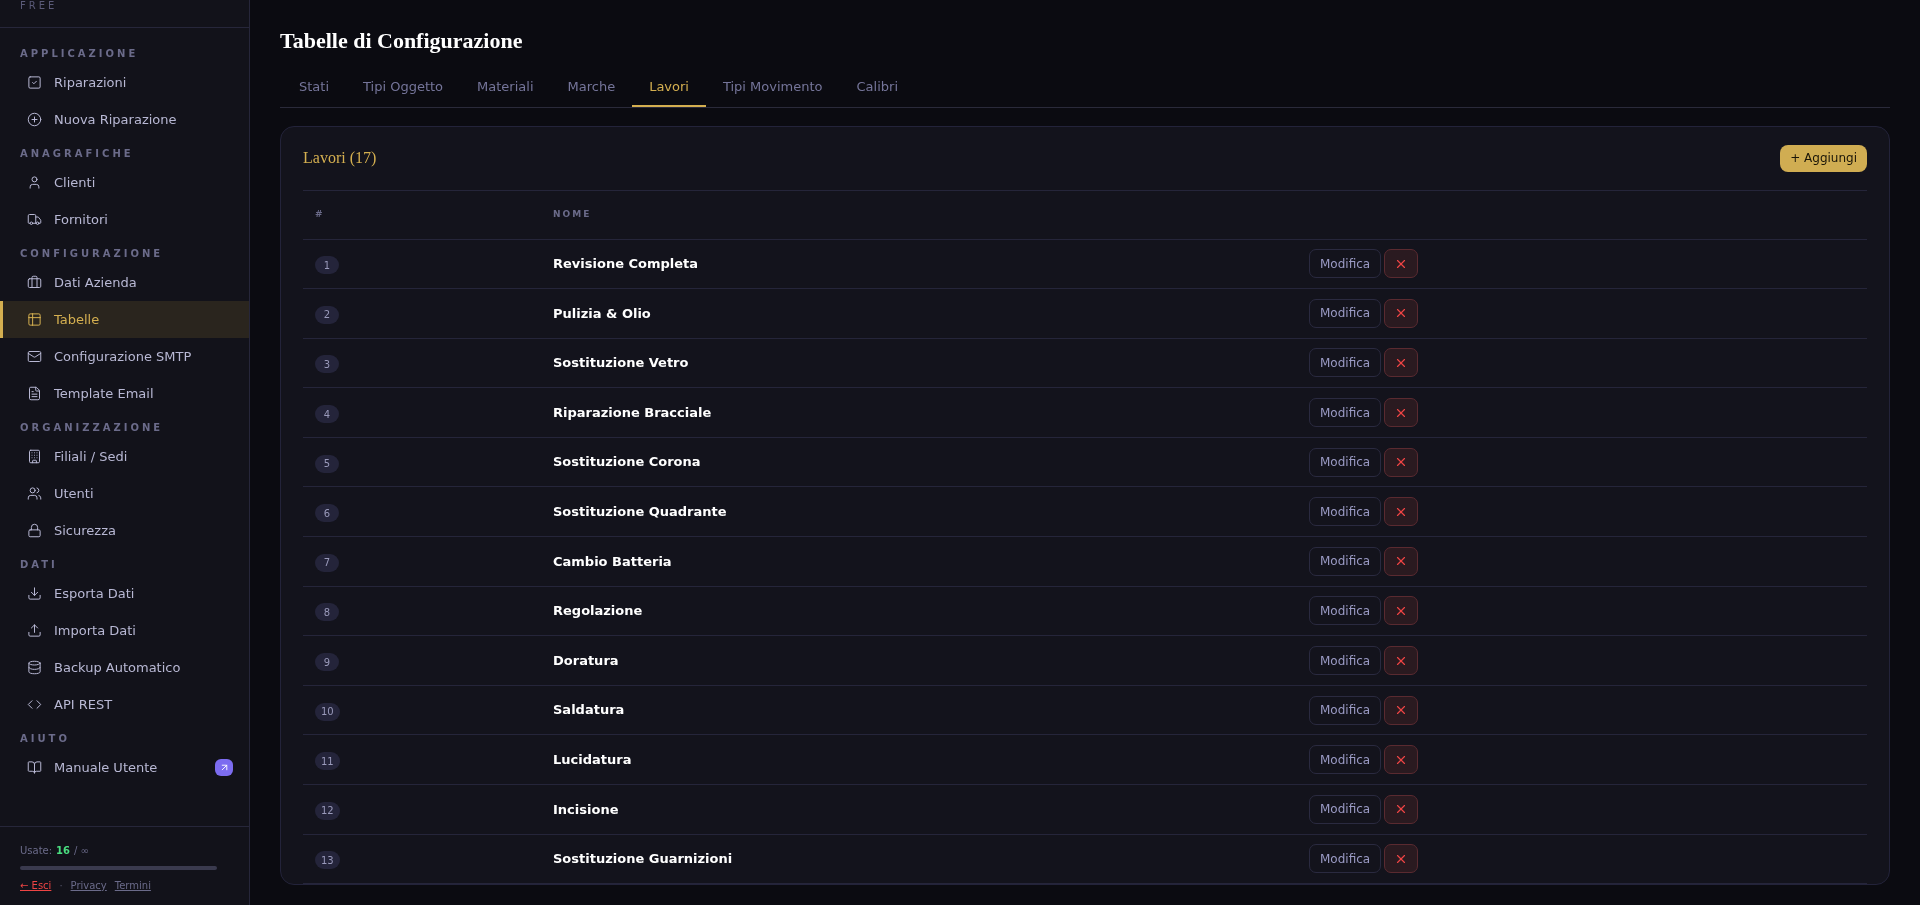  I want to click on footer-link: Privacy, so click(88, 885).